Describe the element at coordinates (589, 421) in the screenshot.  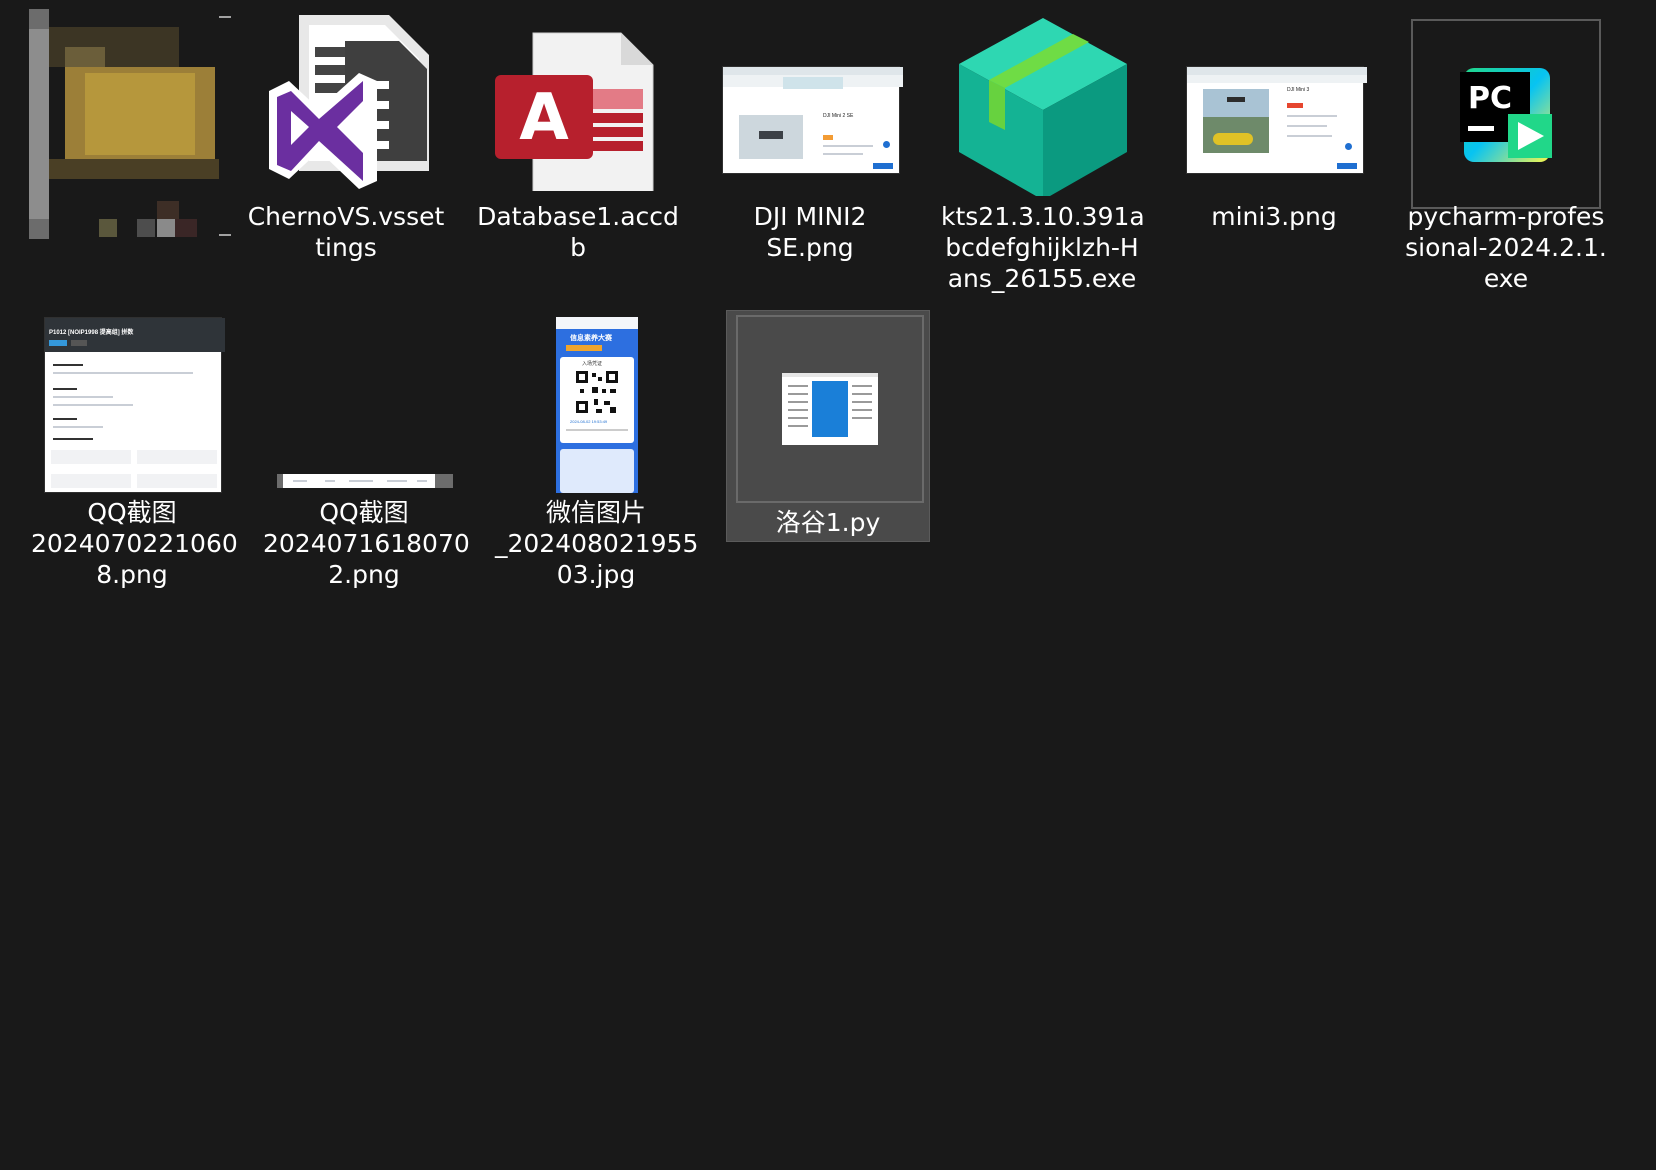
I see `thumb-time: 2024-08-02 19:53:49` at that location.